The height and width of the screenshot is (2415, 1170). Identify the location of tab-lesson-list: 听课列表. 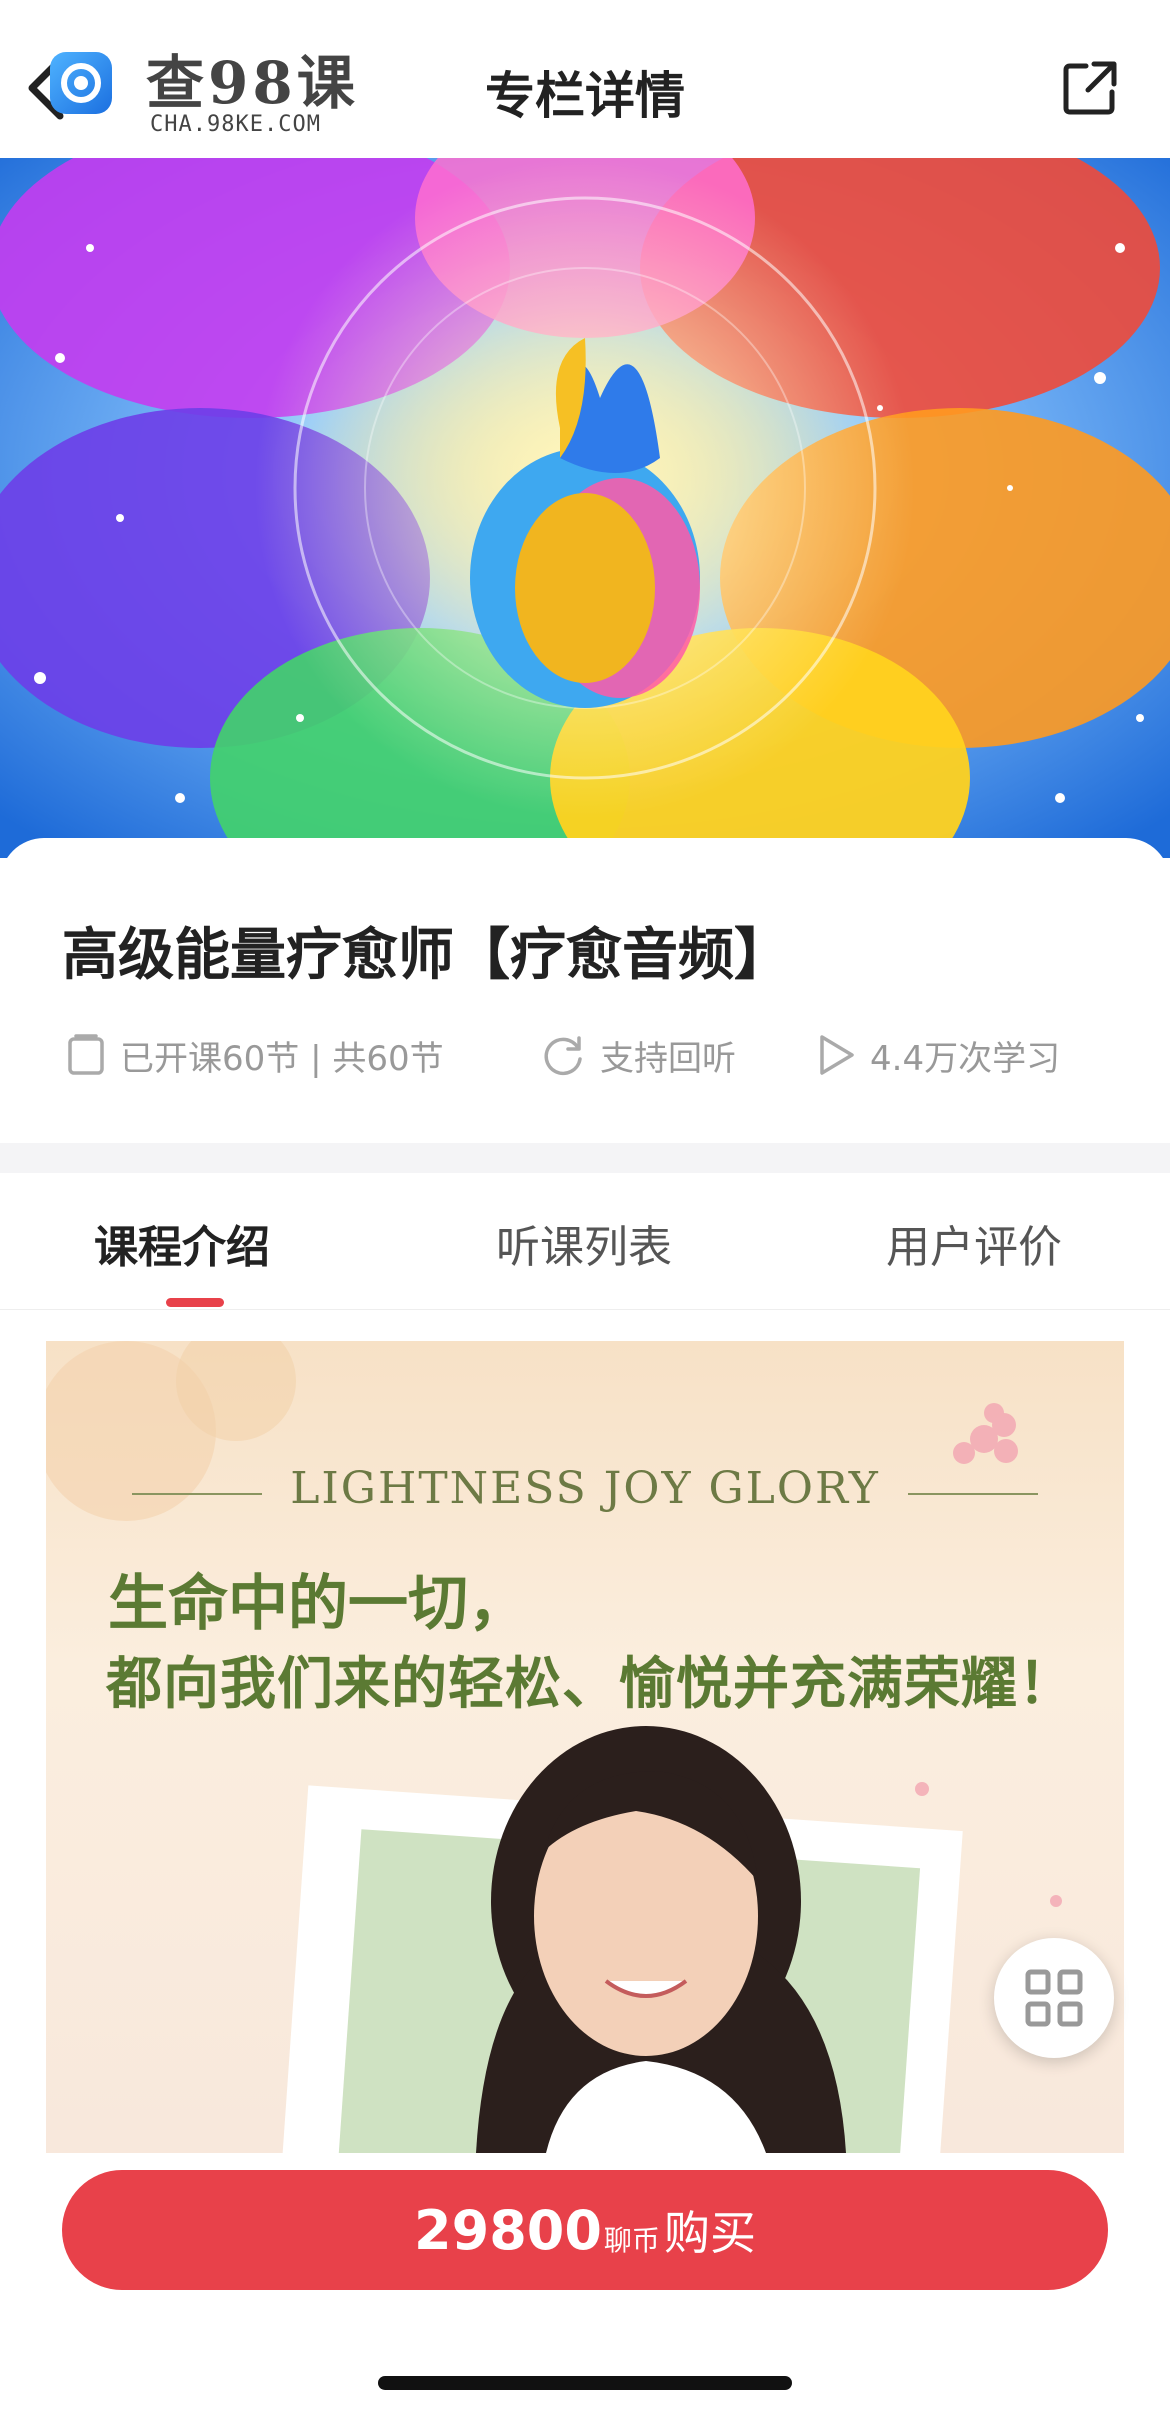
(584, 1243).